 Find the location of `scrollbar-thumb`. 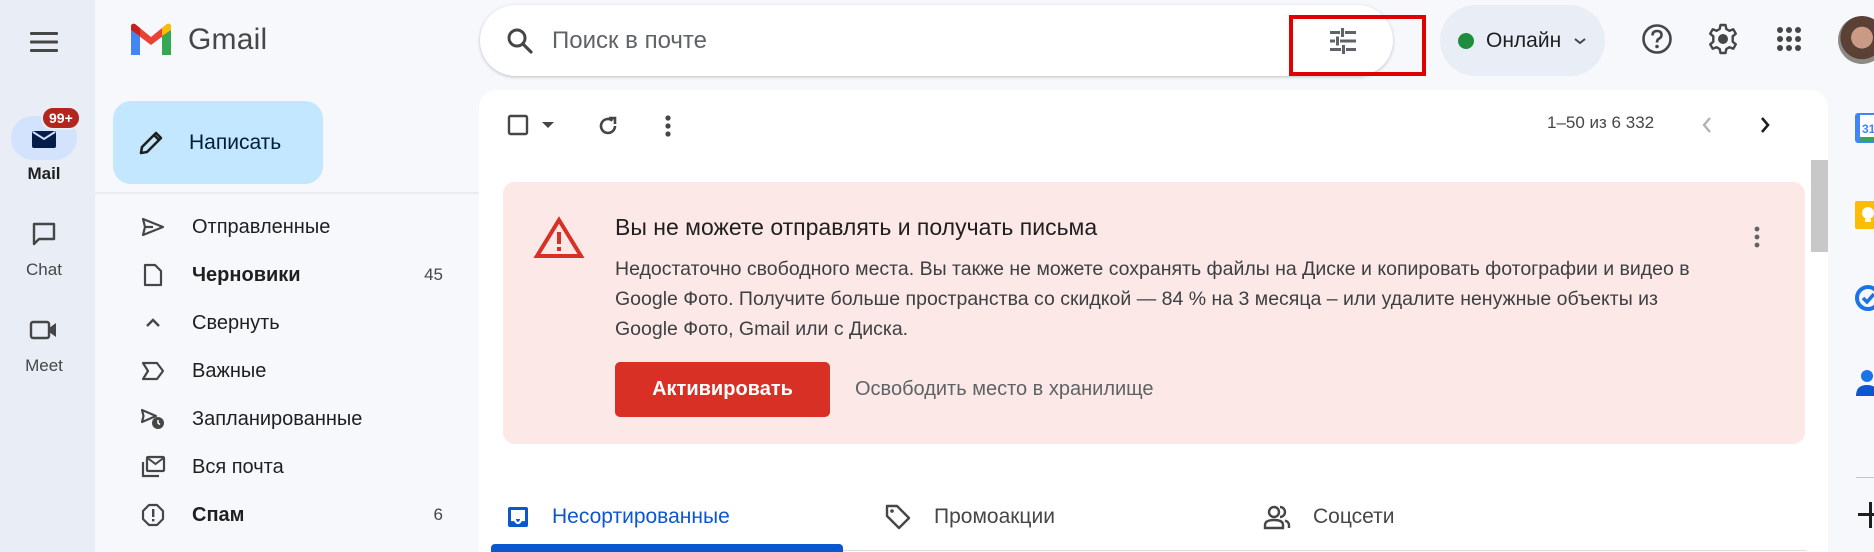

scrollbar-thumb is located at coordinates (1819, 206).